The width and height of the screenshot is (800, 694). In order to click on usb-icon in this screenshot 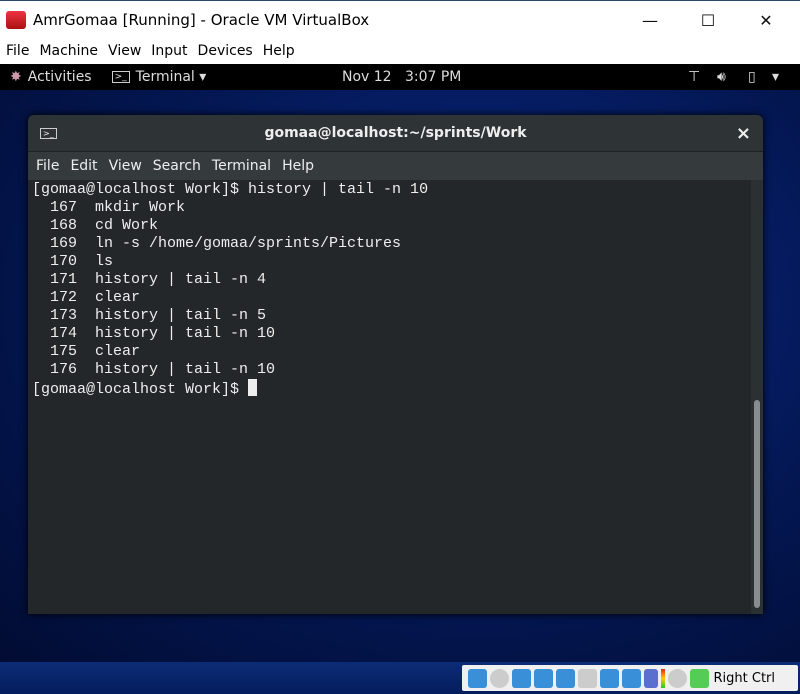, I will do `click(565, 678)`.